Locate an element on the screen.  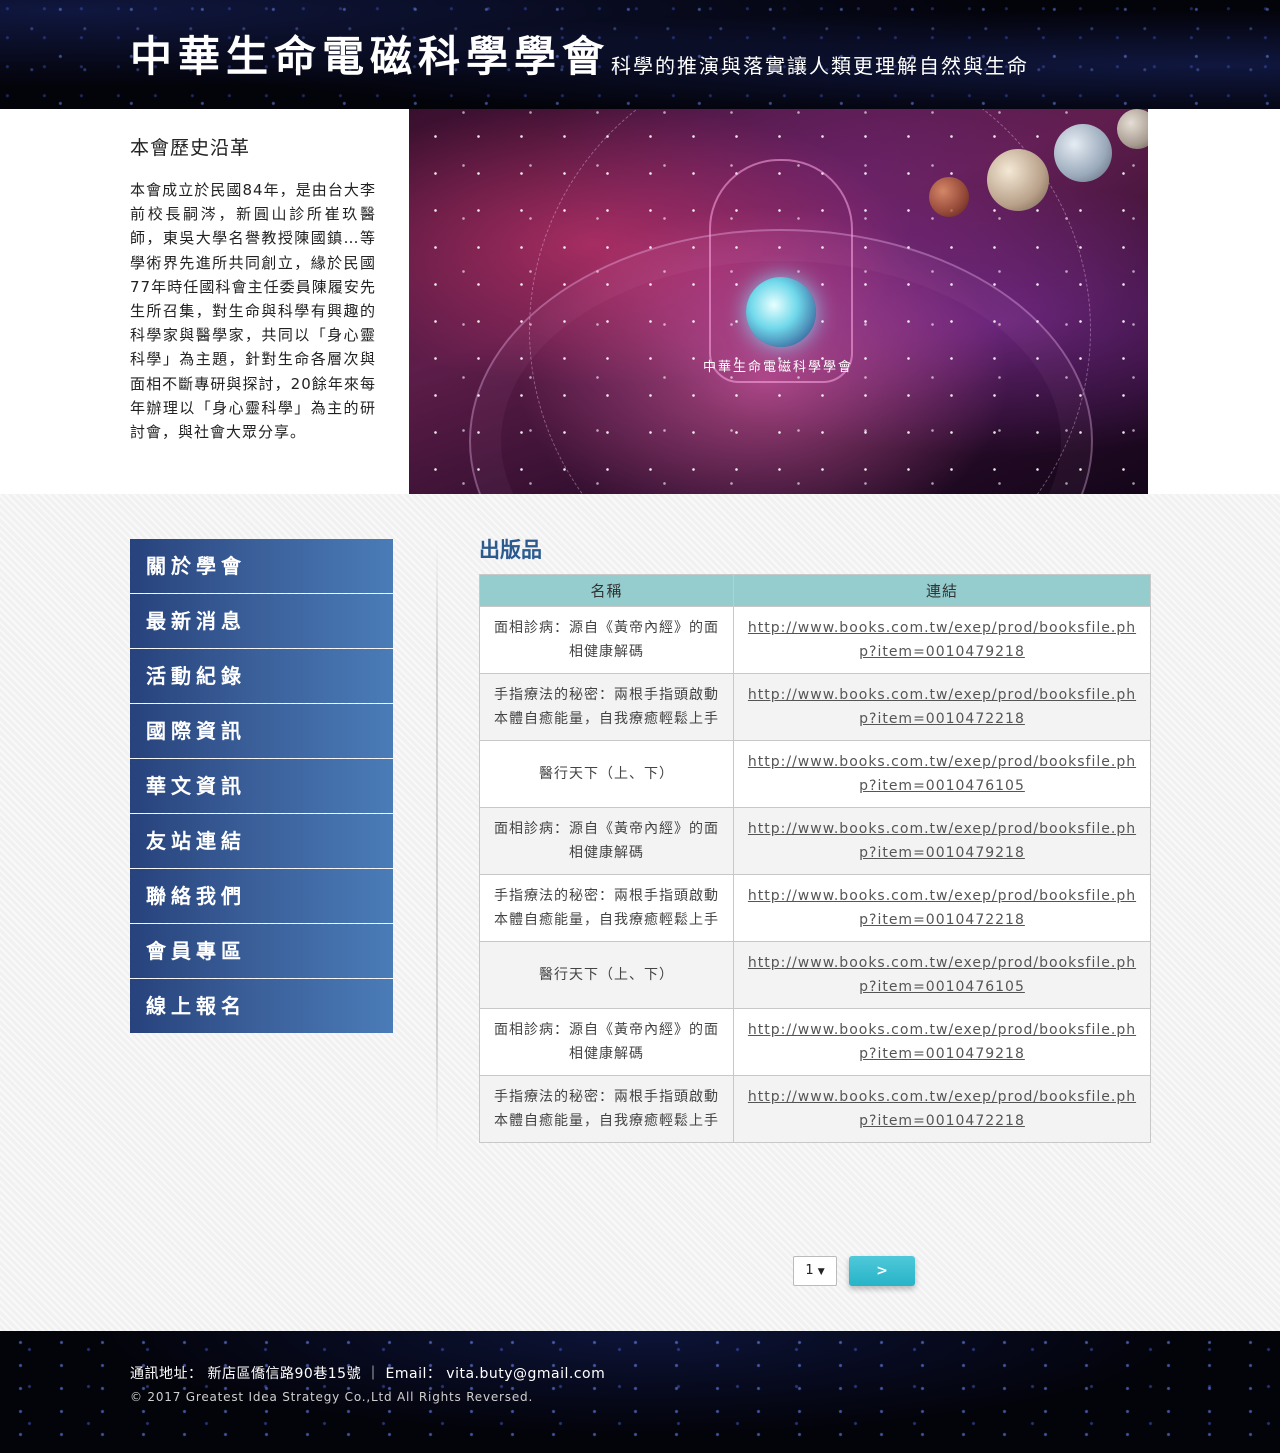
footer-email: vita.buty@gmail.com is located at coordinates (525, 1374).